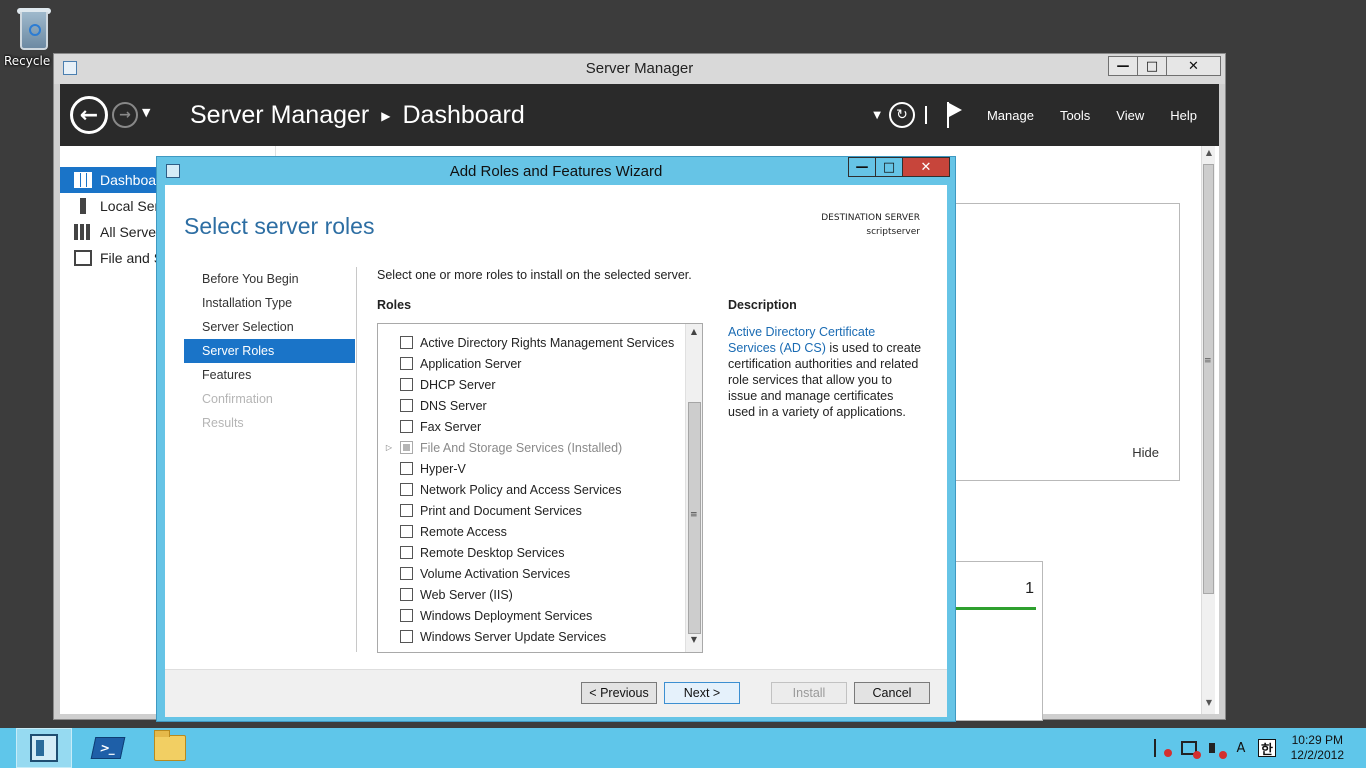 The width and height of the screenshot is (1366, 768). Describe the element at coordinates (269, 303) in the screenshot. I see `step-installation-type: Installation Type` at that location.